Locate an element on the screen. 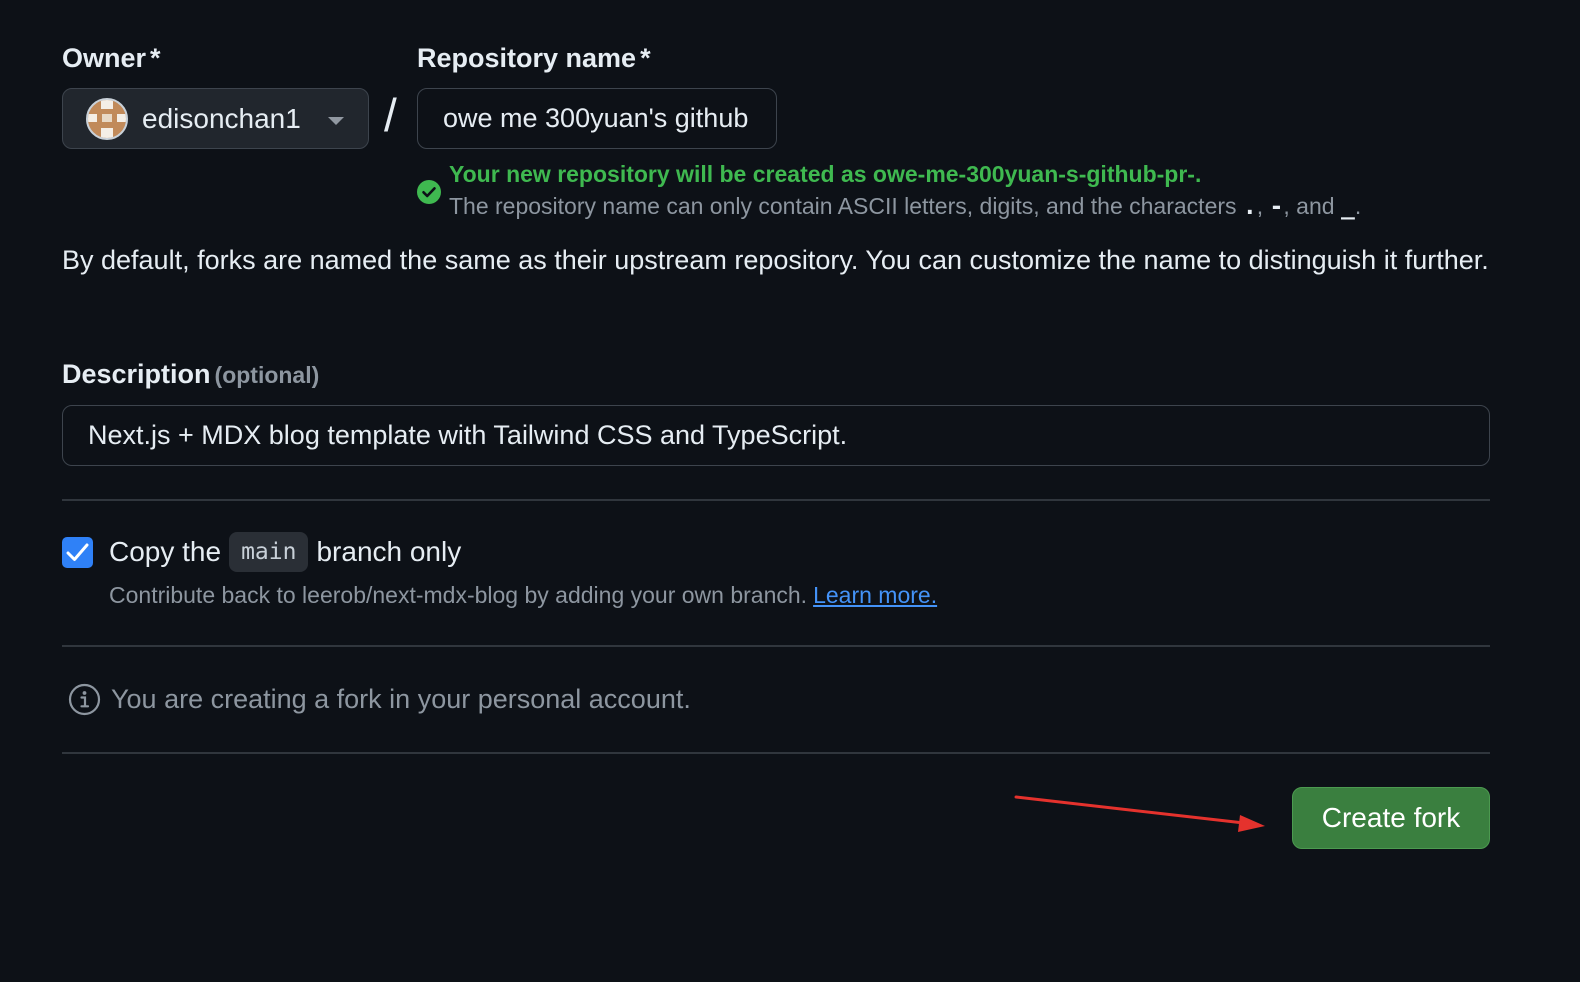  repository-required-marker: * is located at coordinates (645, 58).